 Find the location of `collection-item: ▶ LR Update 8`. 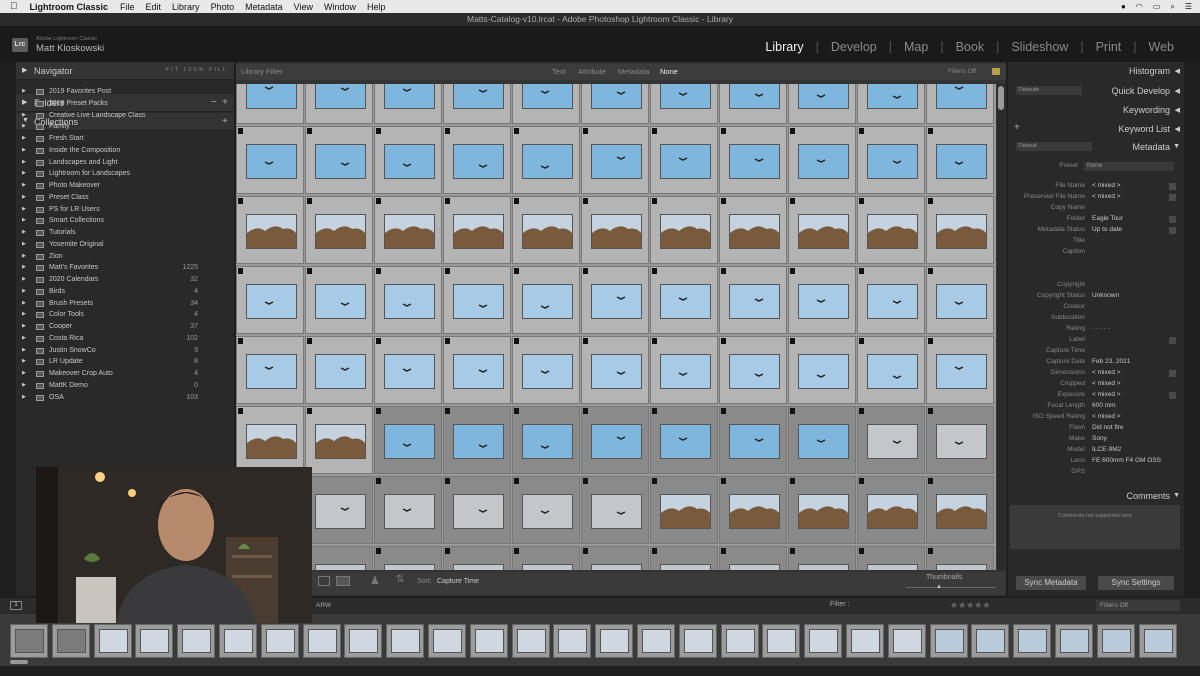

collection-item: ▶ LR Update 8 is located at coordinates (109, 362).